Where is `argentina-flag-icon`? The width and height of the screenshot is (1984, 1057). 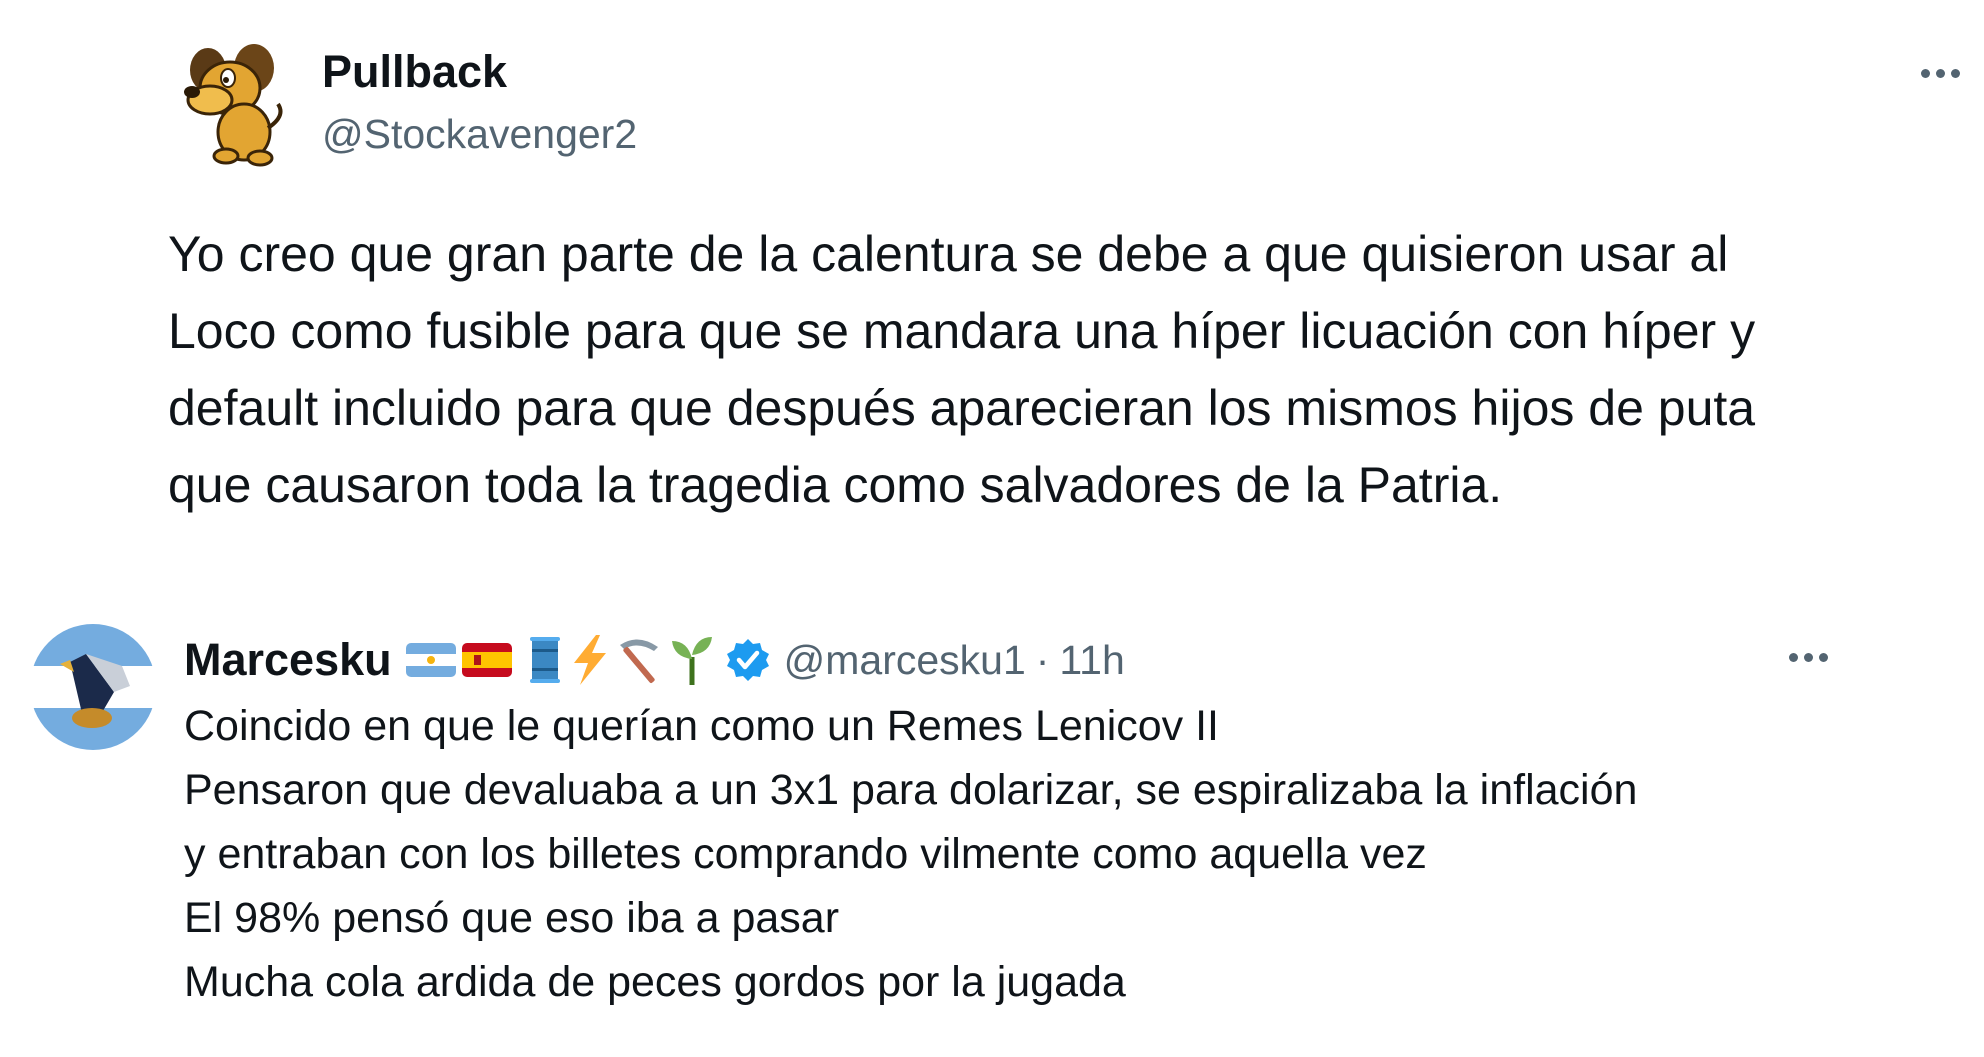 argentina-flag-icon is located at coordinates (430, 660).